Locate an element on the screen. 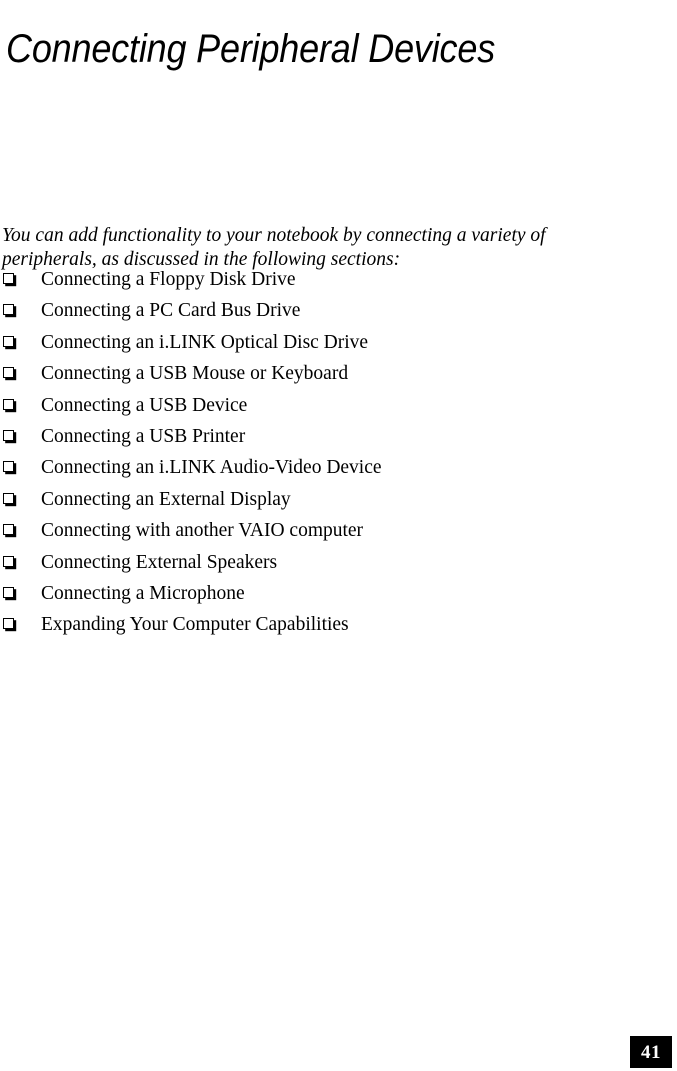 Image resolution: width=677 pixels, height=1071 pixels. list-item: Connecting External Speakers is located at coordinates (338, 562).